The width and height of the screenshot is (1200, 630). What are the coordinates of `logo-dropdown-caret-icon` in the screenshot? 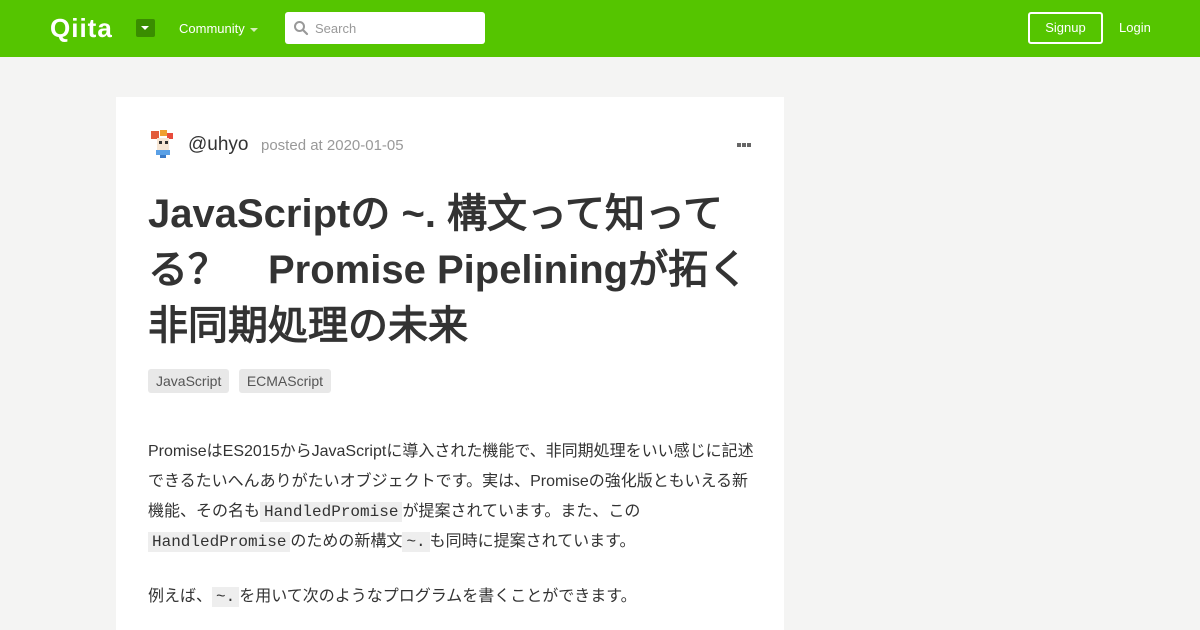 It's located at (145, 28).